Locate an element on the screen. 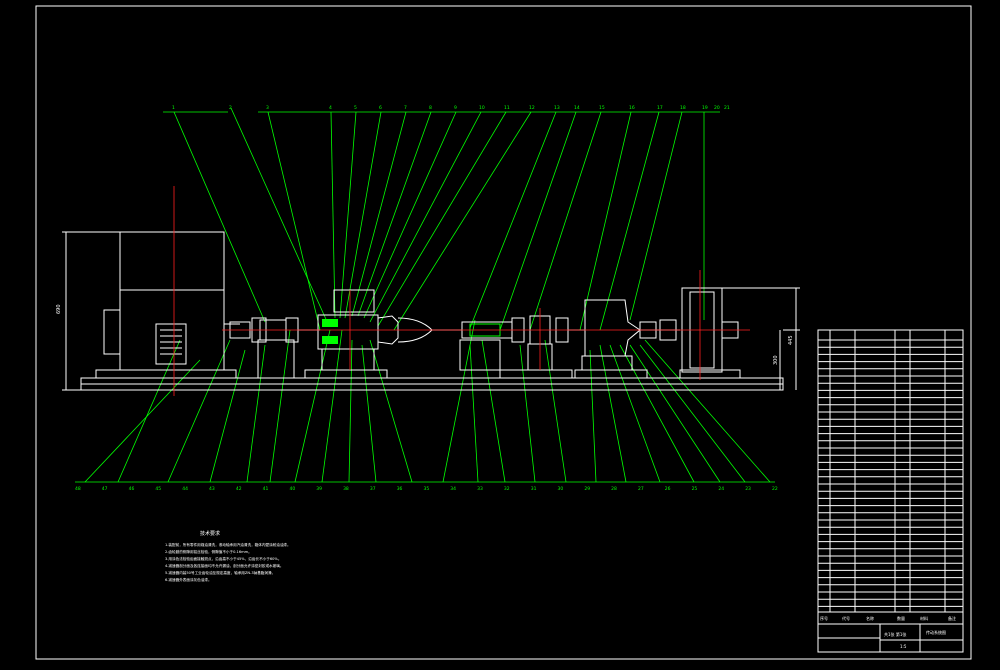  drive-train is located at coordinates (484, 333).